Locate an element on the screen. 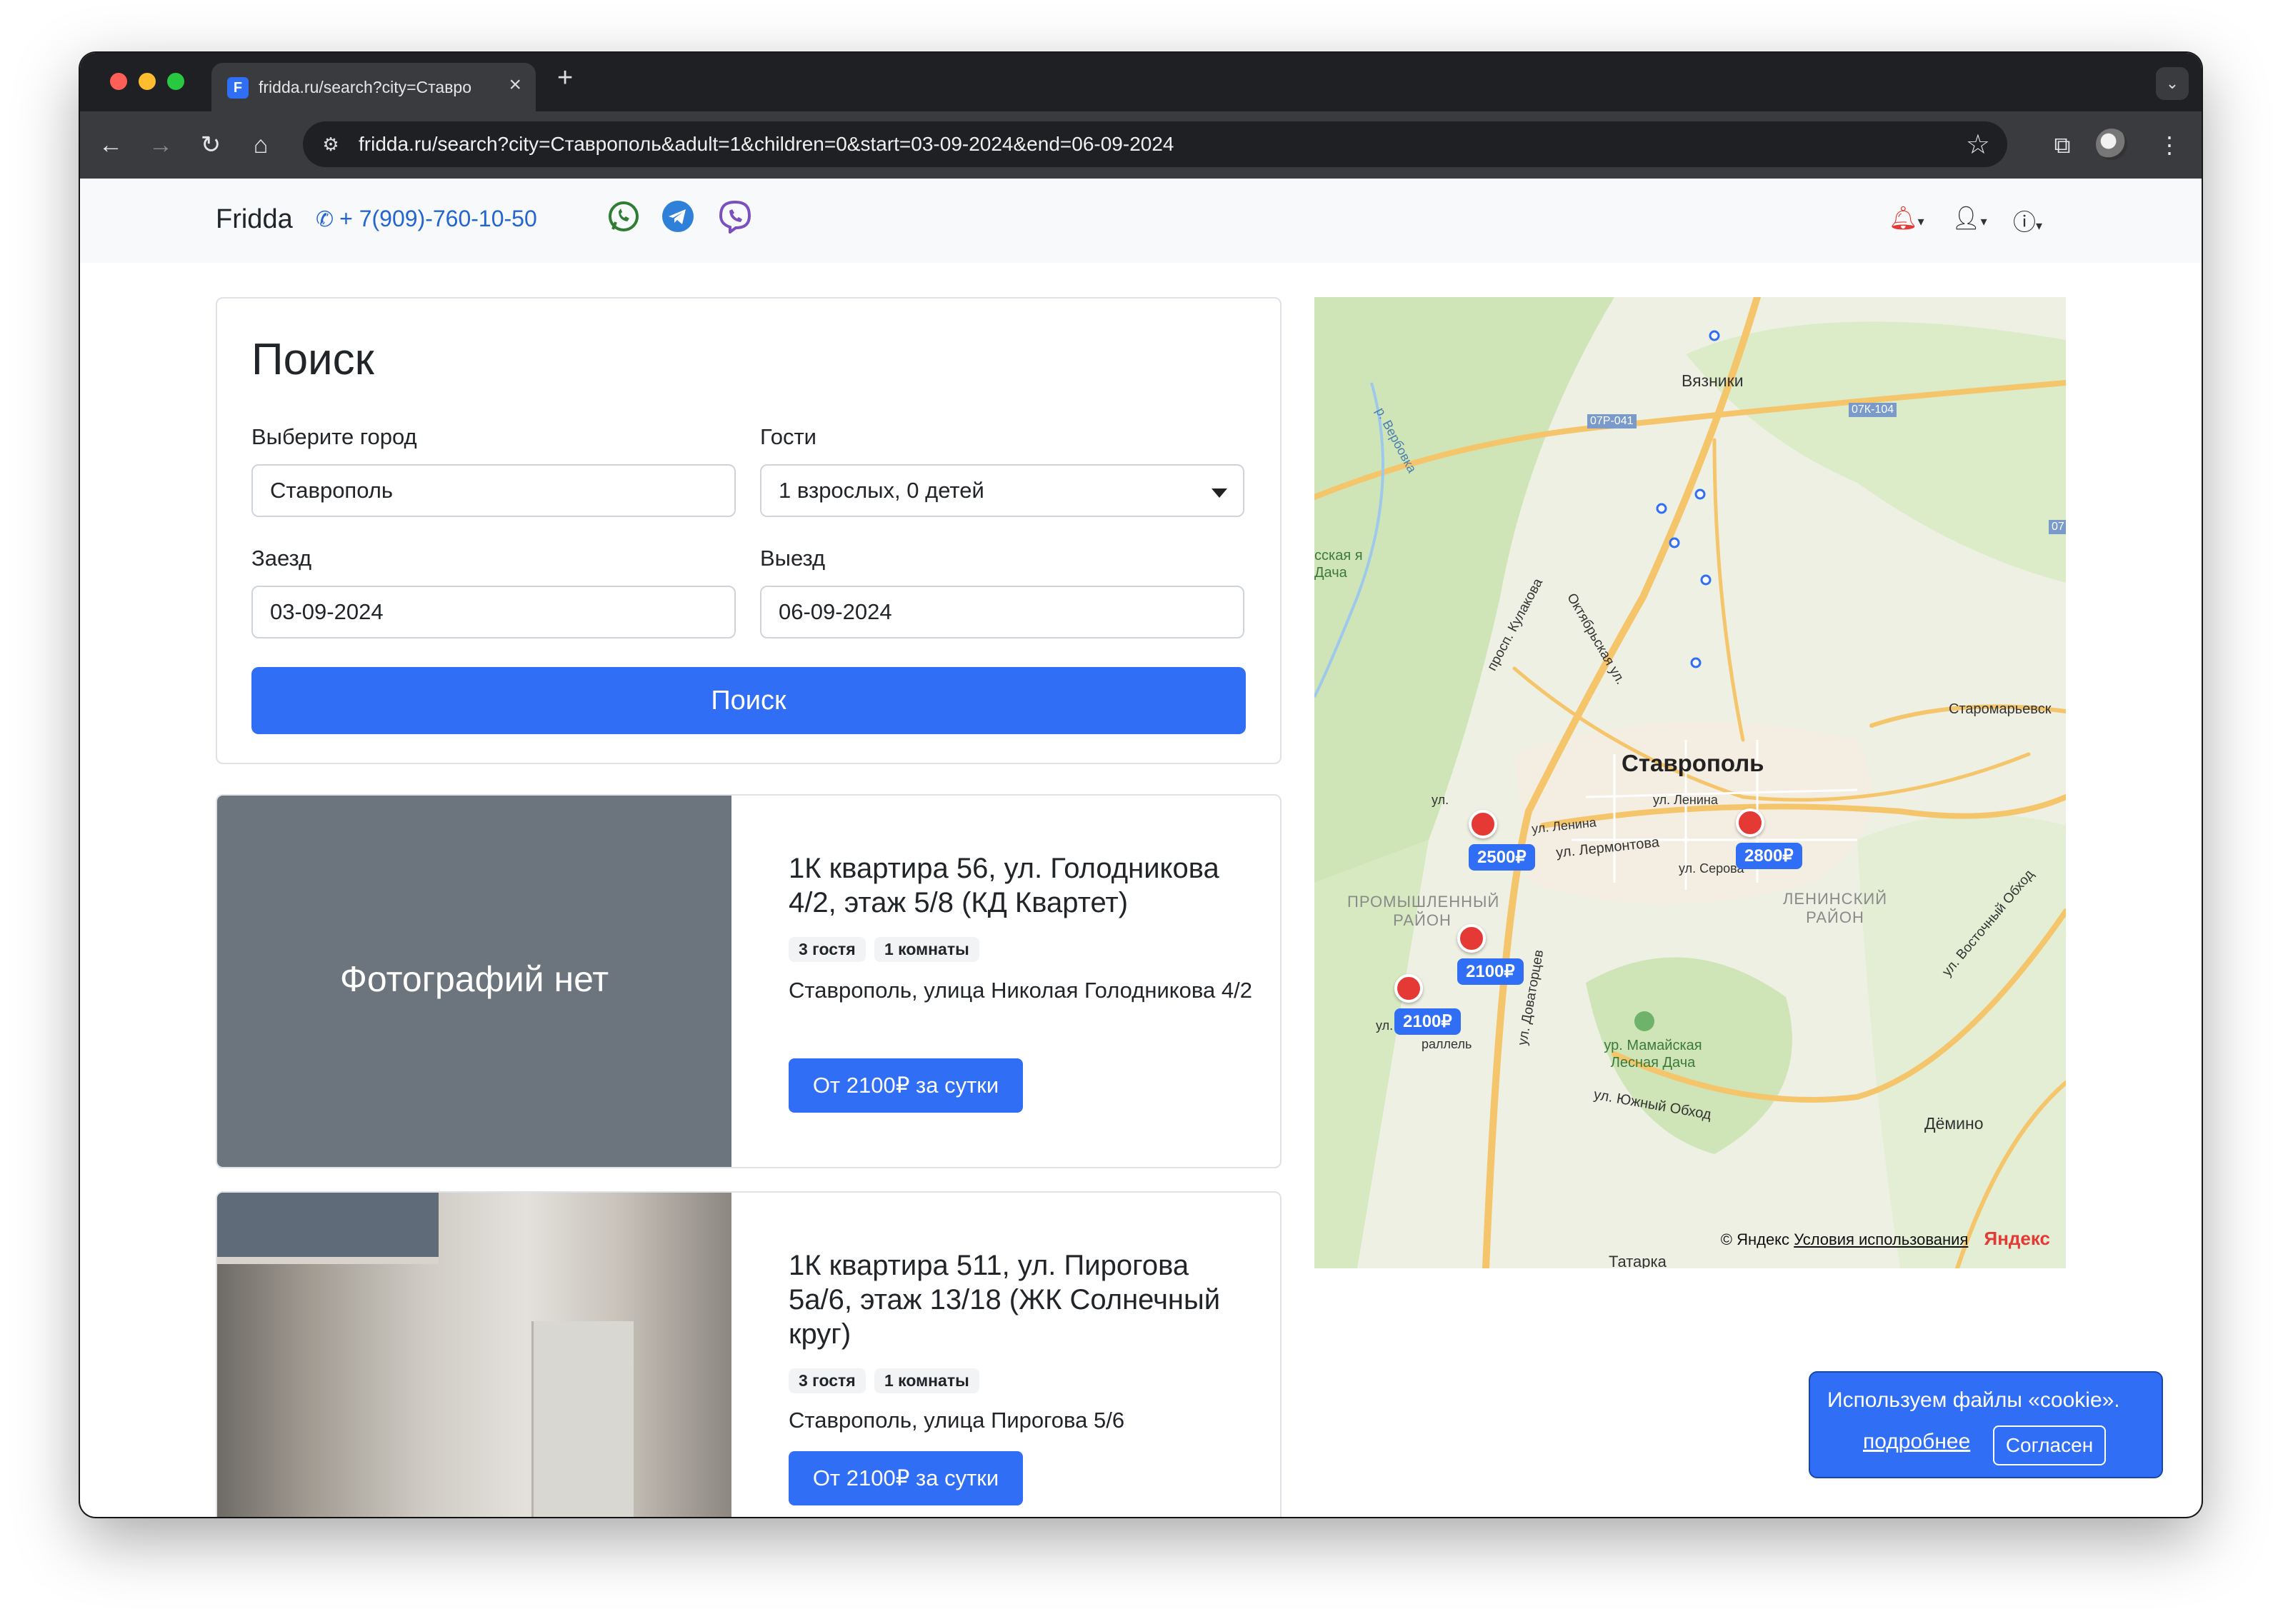 Image resolution: width=2283 pixels, height=1624 pixels. map-label-tatarka: Татарка is located at coordinates (1638, 1260).